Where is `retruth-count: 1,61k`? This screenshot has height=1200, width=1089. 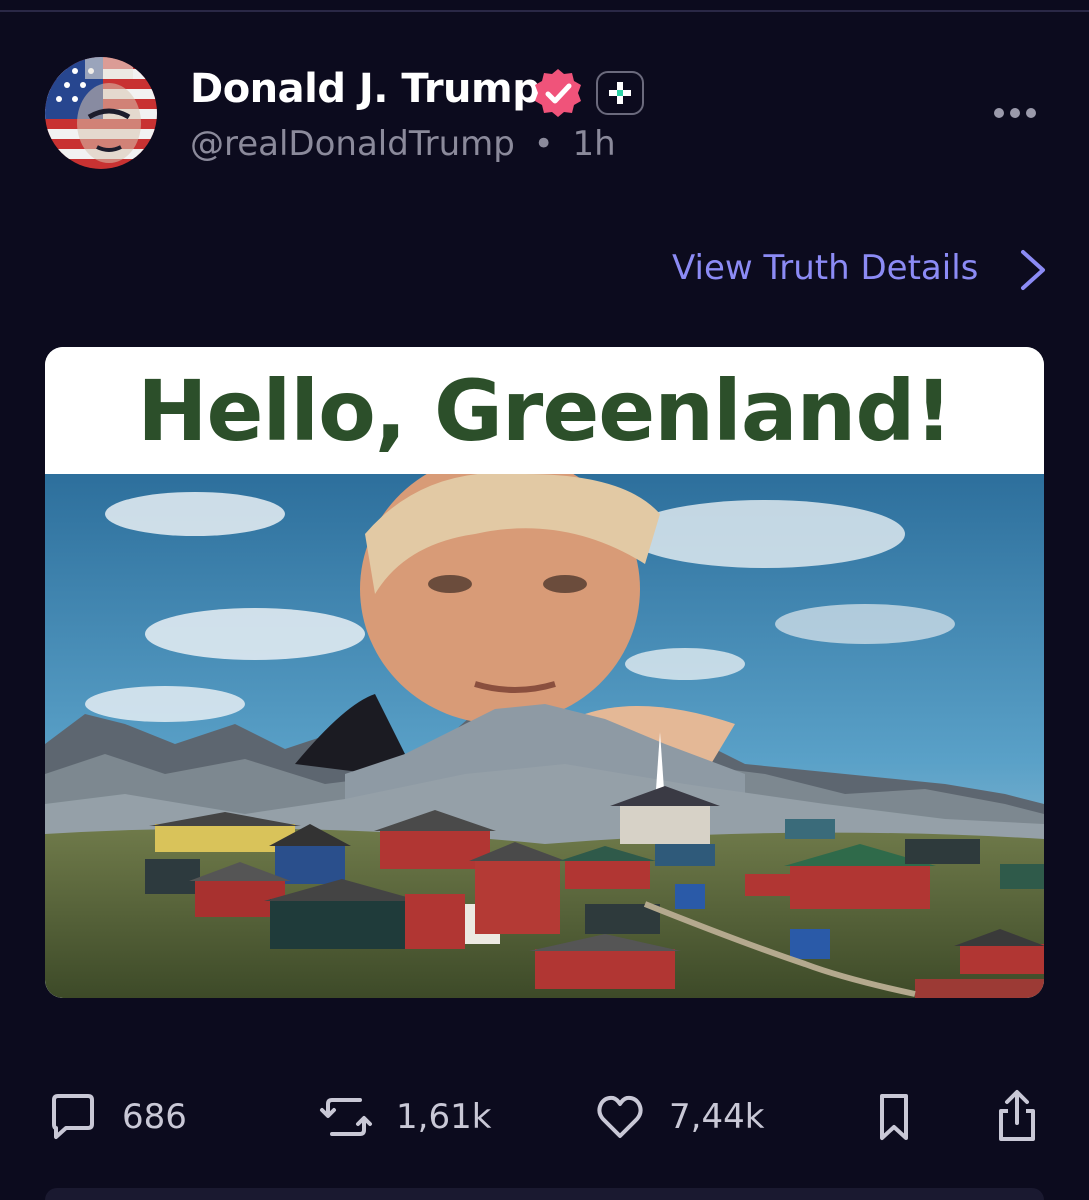 retruth-count: 1,61k is located at coordinates (444, 1117).